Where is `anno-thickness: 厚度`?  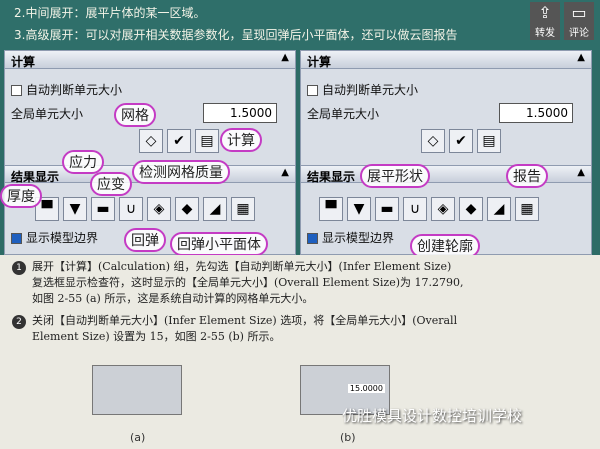
anno-thickness: 厚度 is located at coordinates (21, 196).